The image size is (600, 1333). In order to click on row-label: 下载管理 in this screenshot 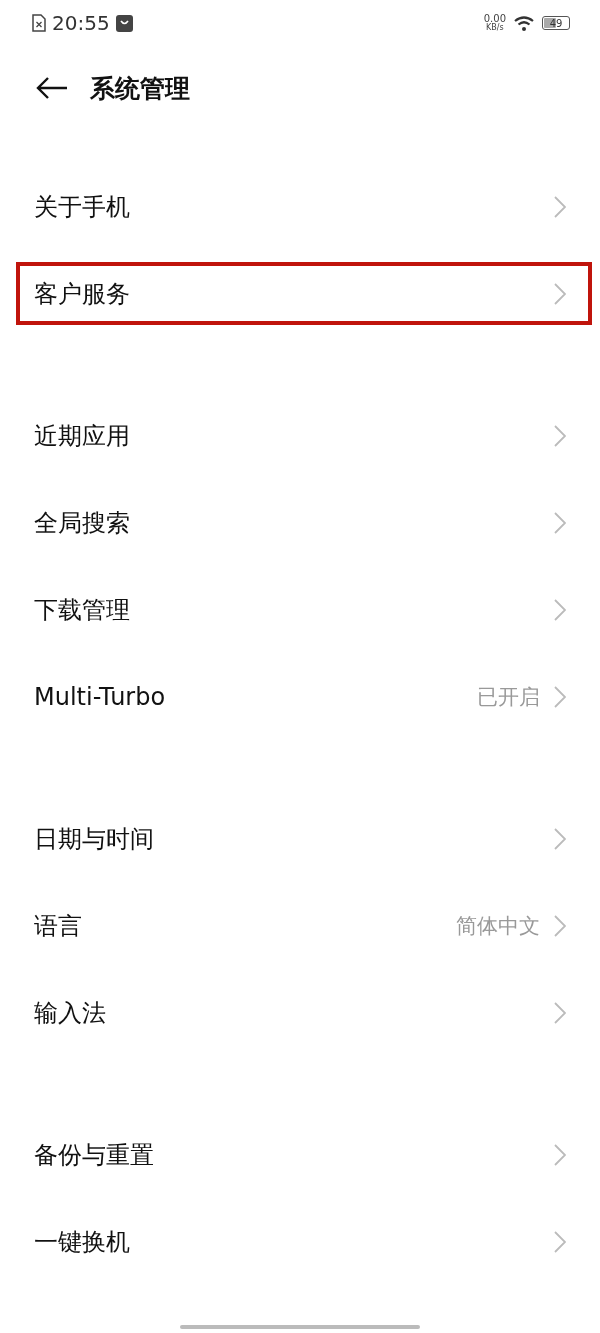, I will do `click(82, 610)`.